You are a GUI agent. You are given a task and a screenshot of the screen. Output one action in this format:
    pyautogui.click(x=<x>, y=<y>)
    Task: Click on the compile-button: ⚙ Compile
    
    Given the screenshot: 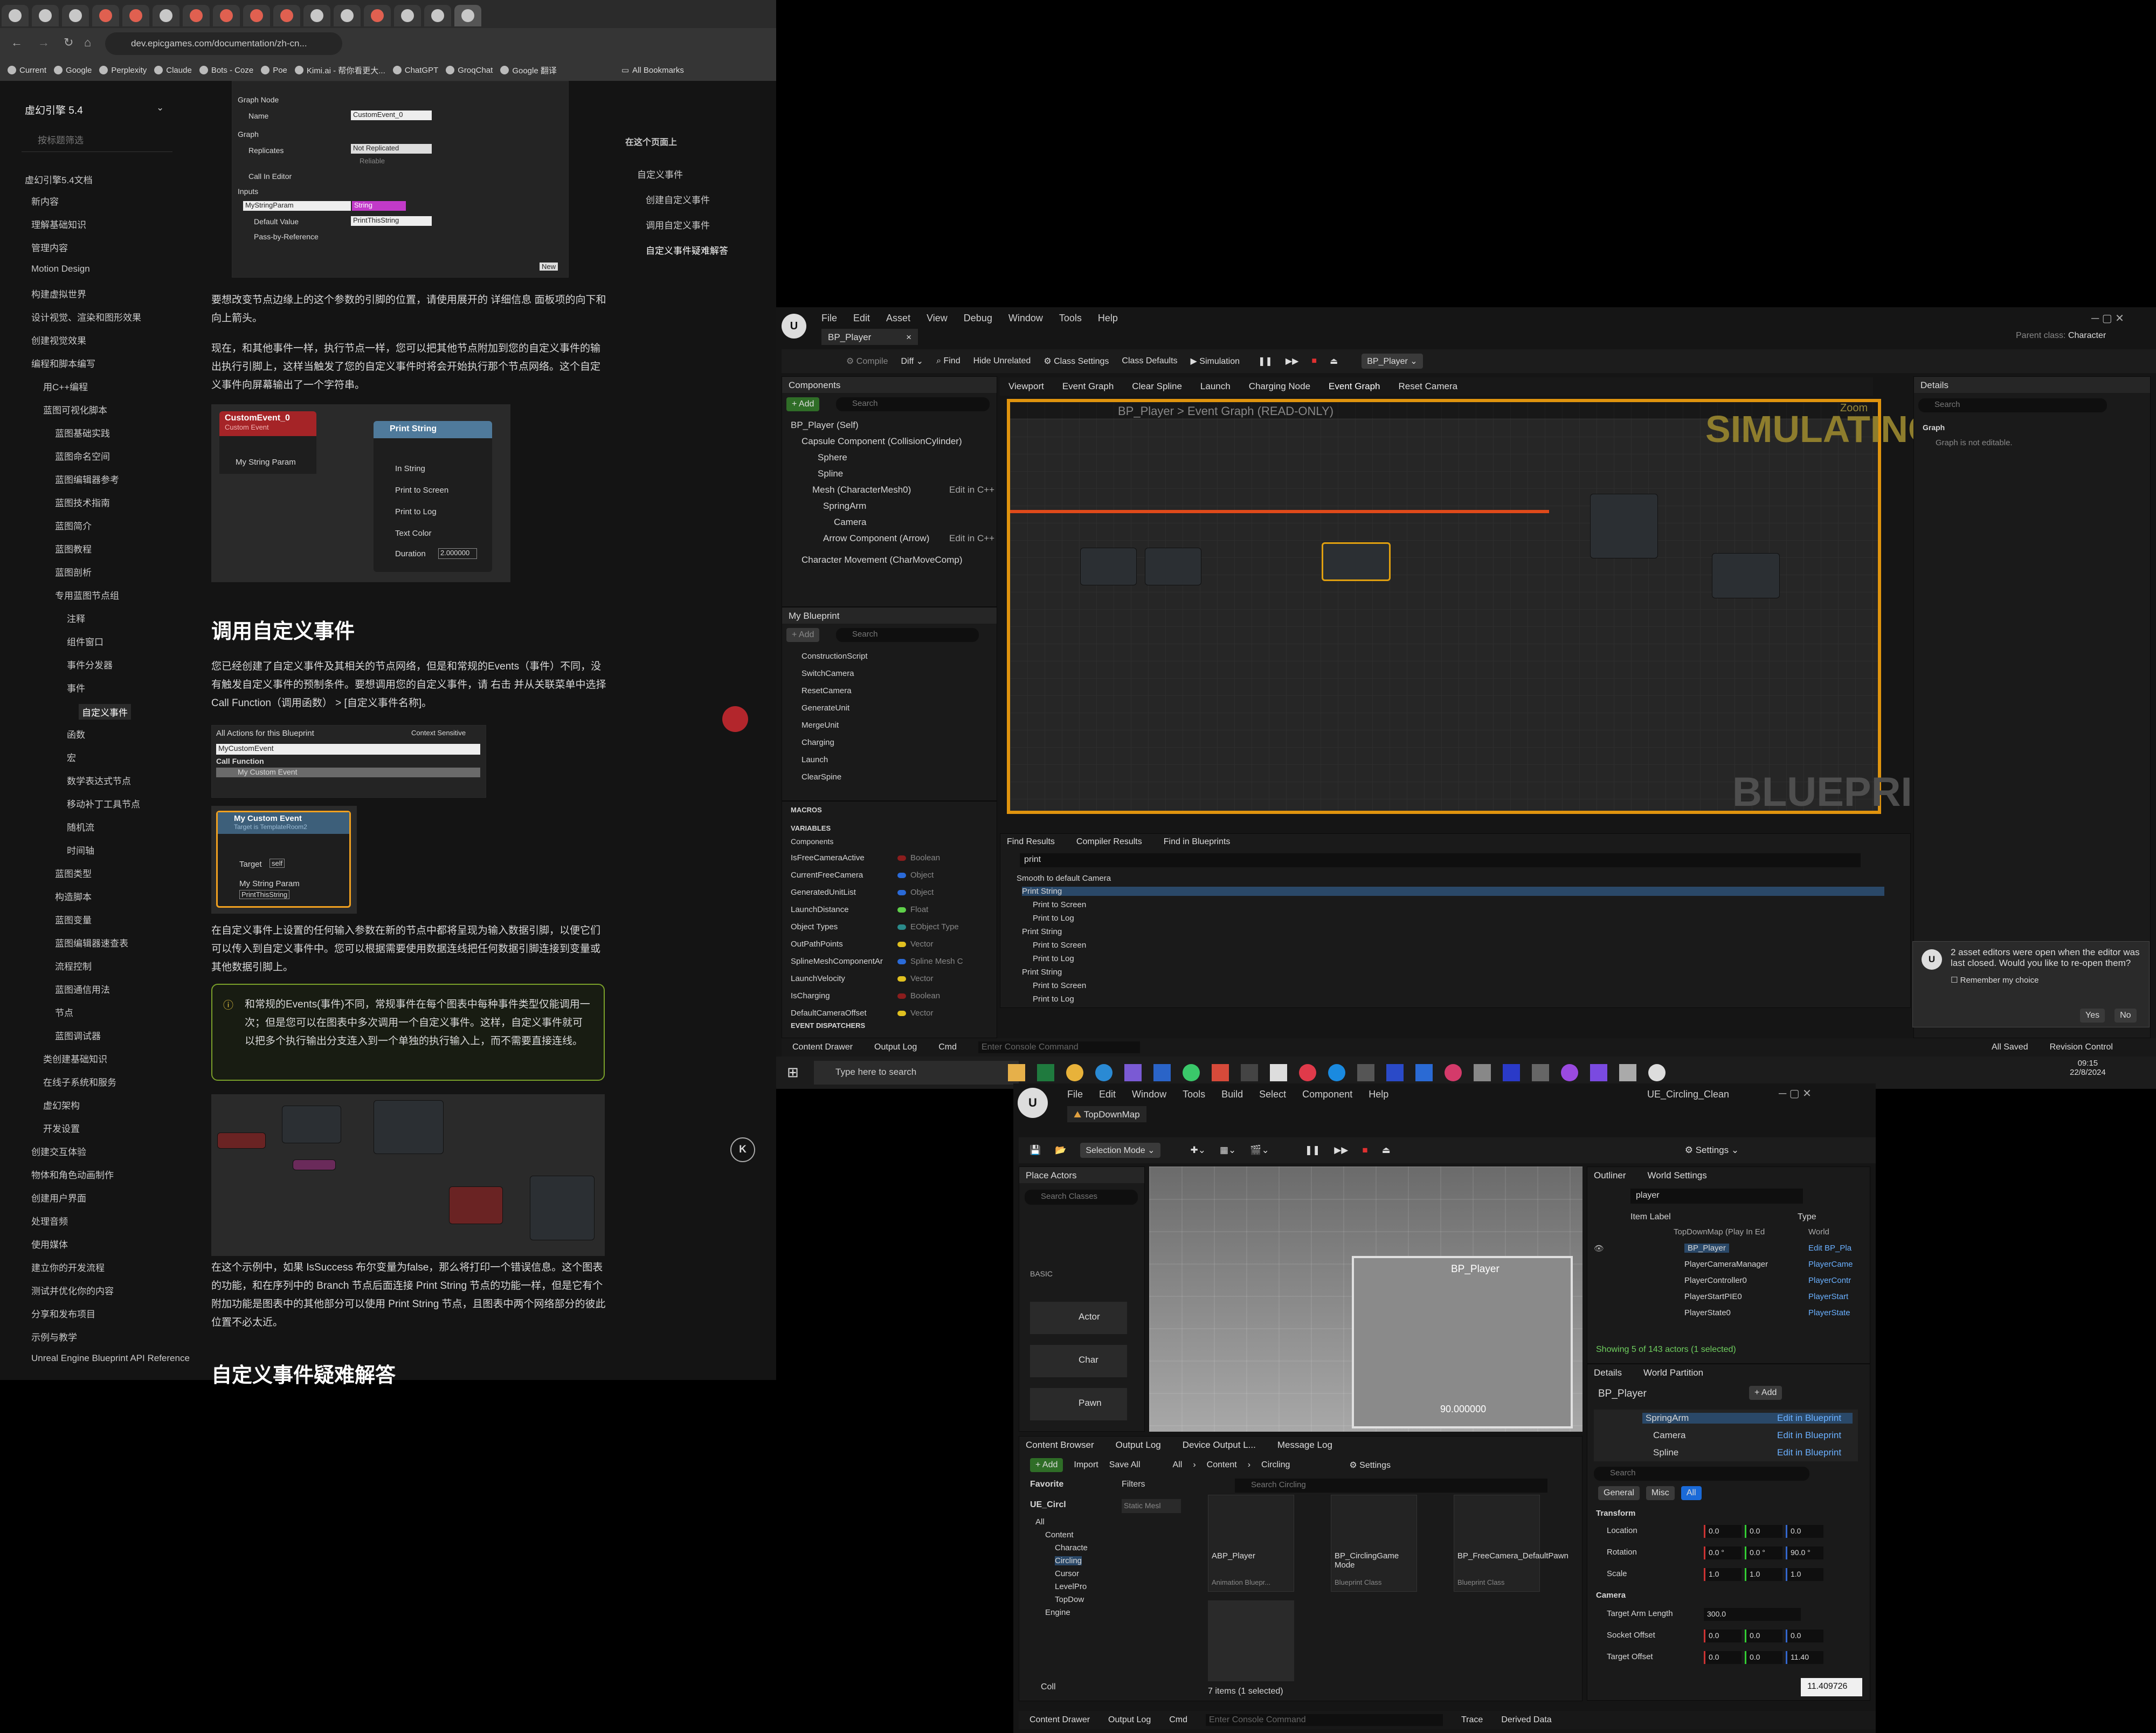 What is the action you would take?
    pyautogui.click(x=867, y=361)
    